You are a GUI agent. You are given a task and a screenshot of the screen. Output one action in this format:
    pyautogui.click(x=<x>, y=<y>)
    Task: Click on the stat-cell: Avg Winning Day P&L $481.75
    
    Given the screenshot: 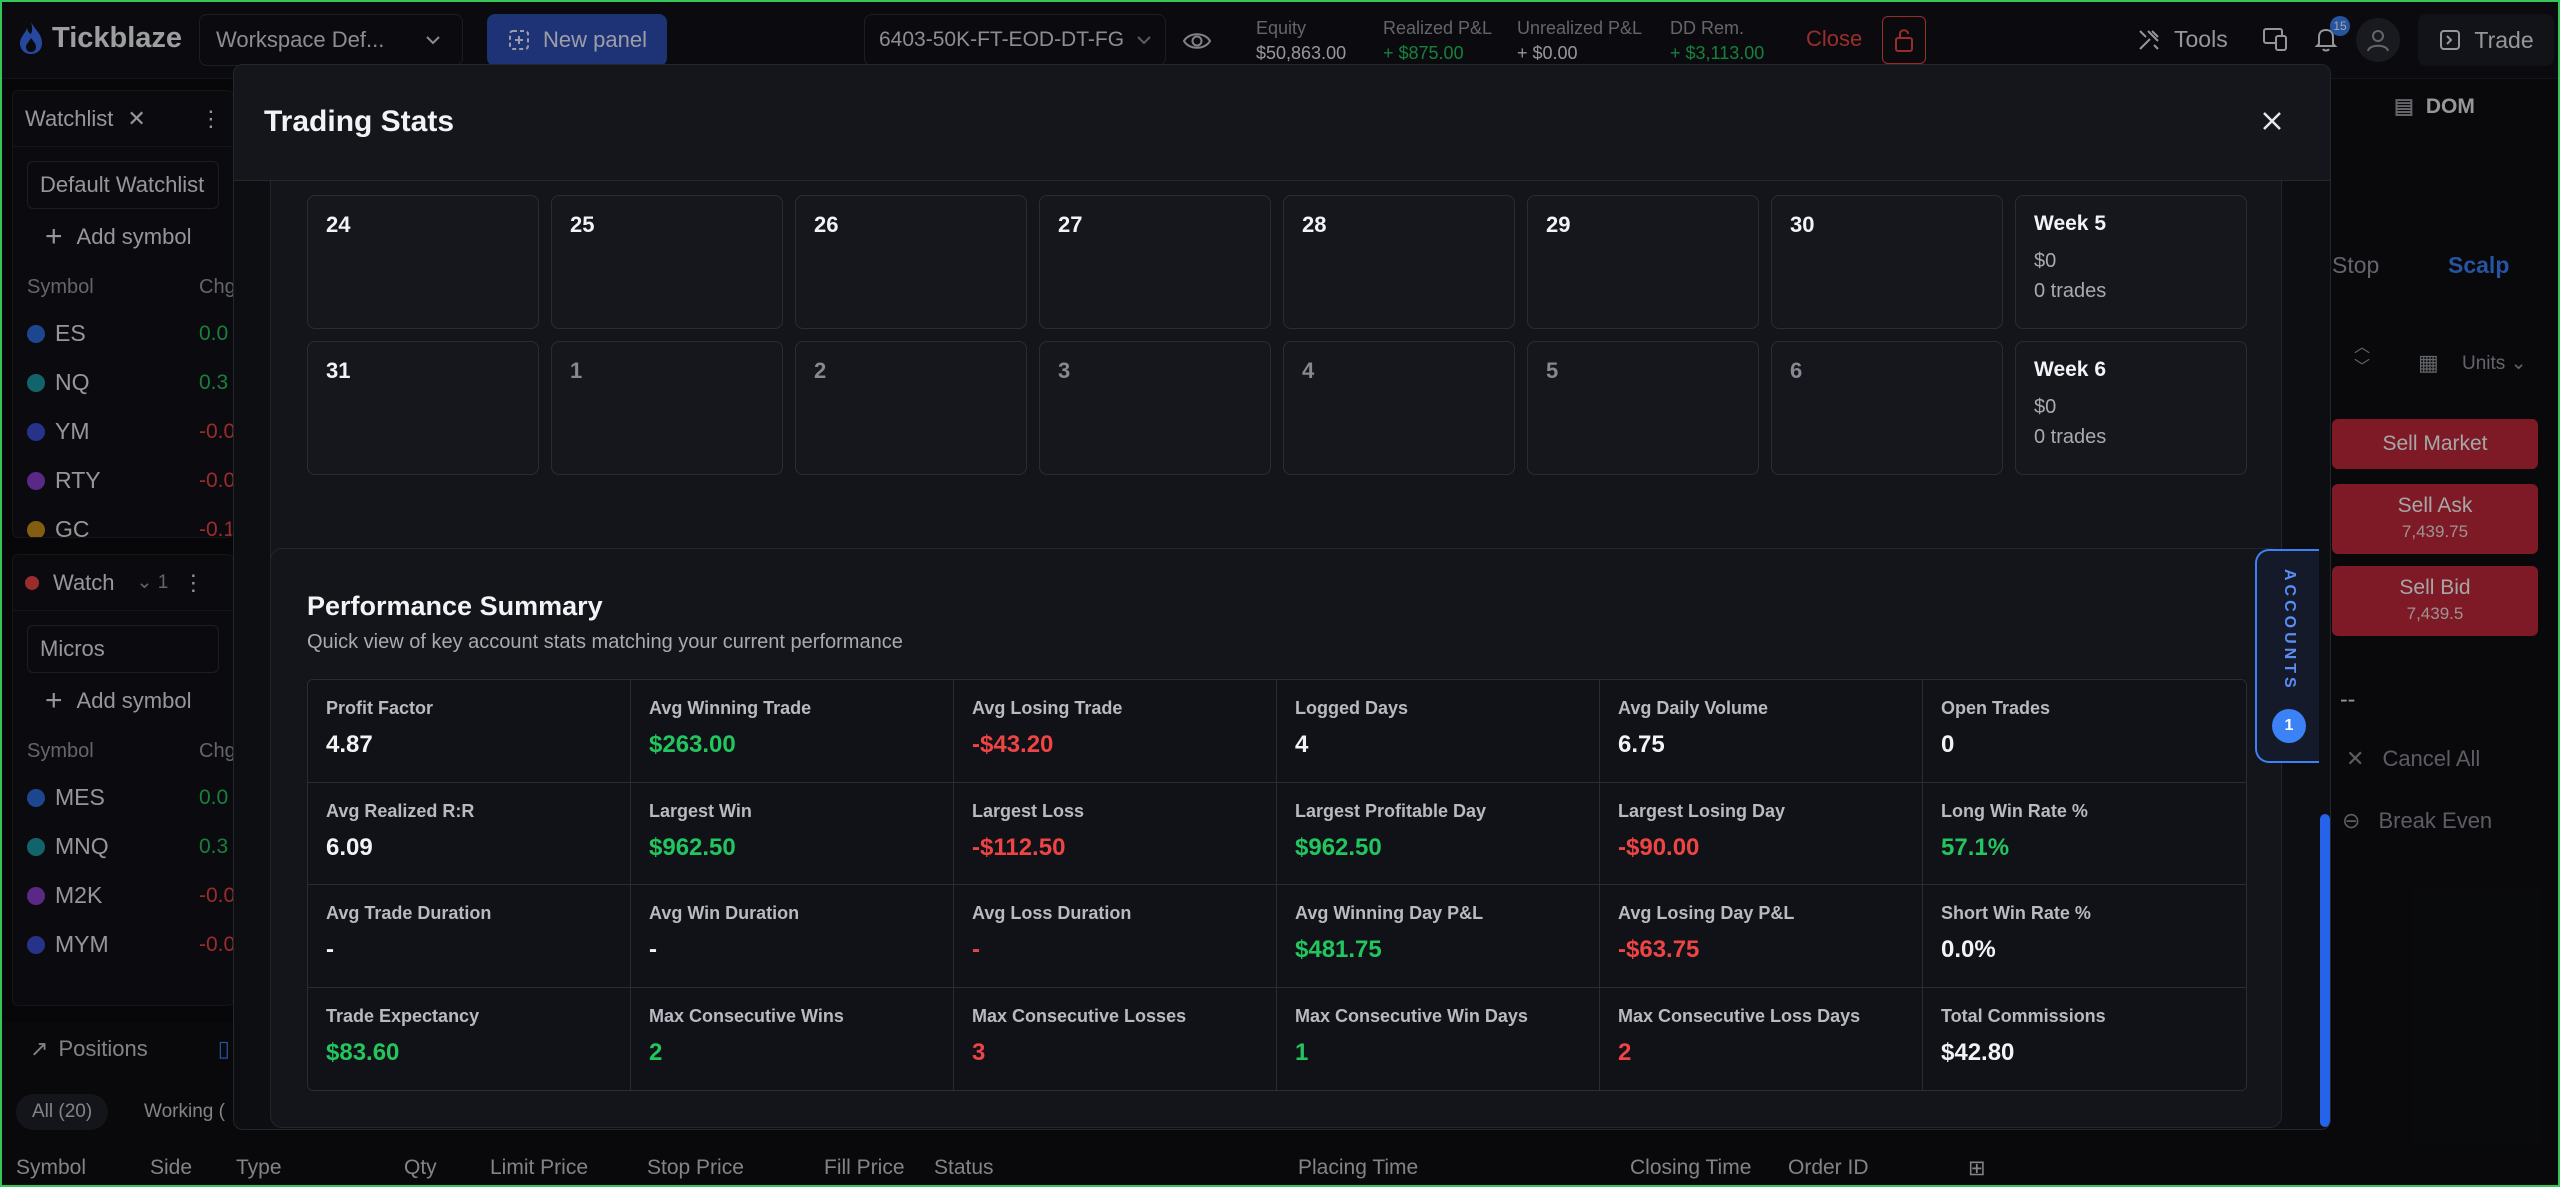 What is the action you would take?
    pyautogui.click(x=1438, y=936)
    